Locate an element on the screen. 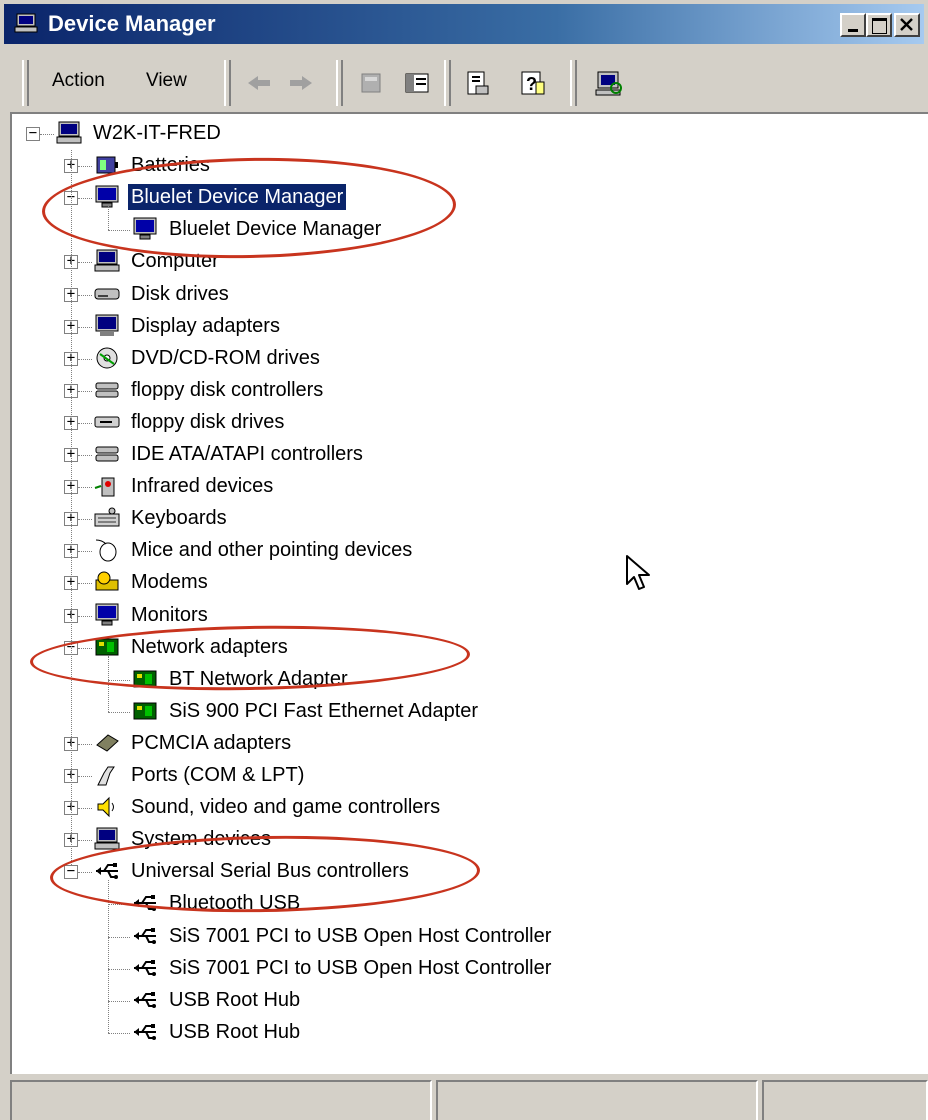 The width and height of the screenshot is (928, 1120). tree-node: PCMCIA adapters is located at coordinates (194, 743).